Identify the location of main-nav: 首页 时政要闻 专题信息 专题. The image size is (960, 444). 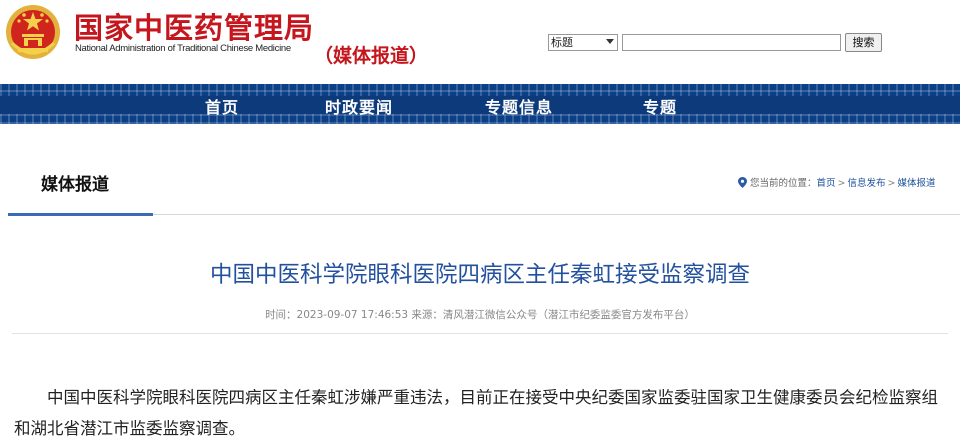
(480, 104).